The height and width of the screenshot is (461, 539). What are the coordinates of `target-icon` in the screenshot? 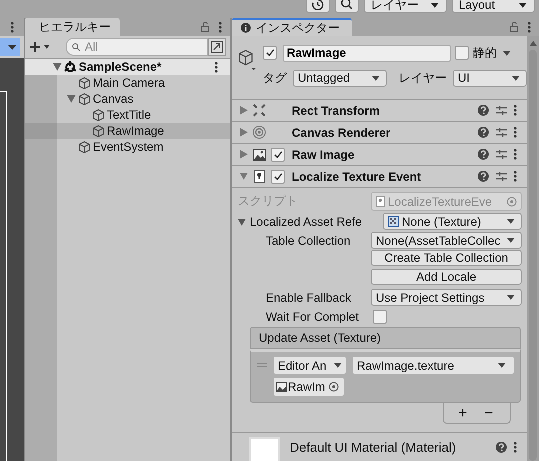 It's located at (259, 132).